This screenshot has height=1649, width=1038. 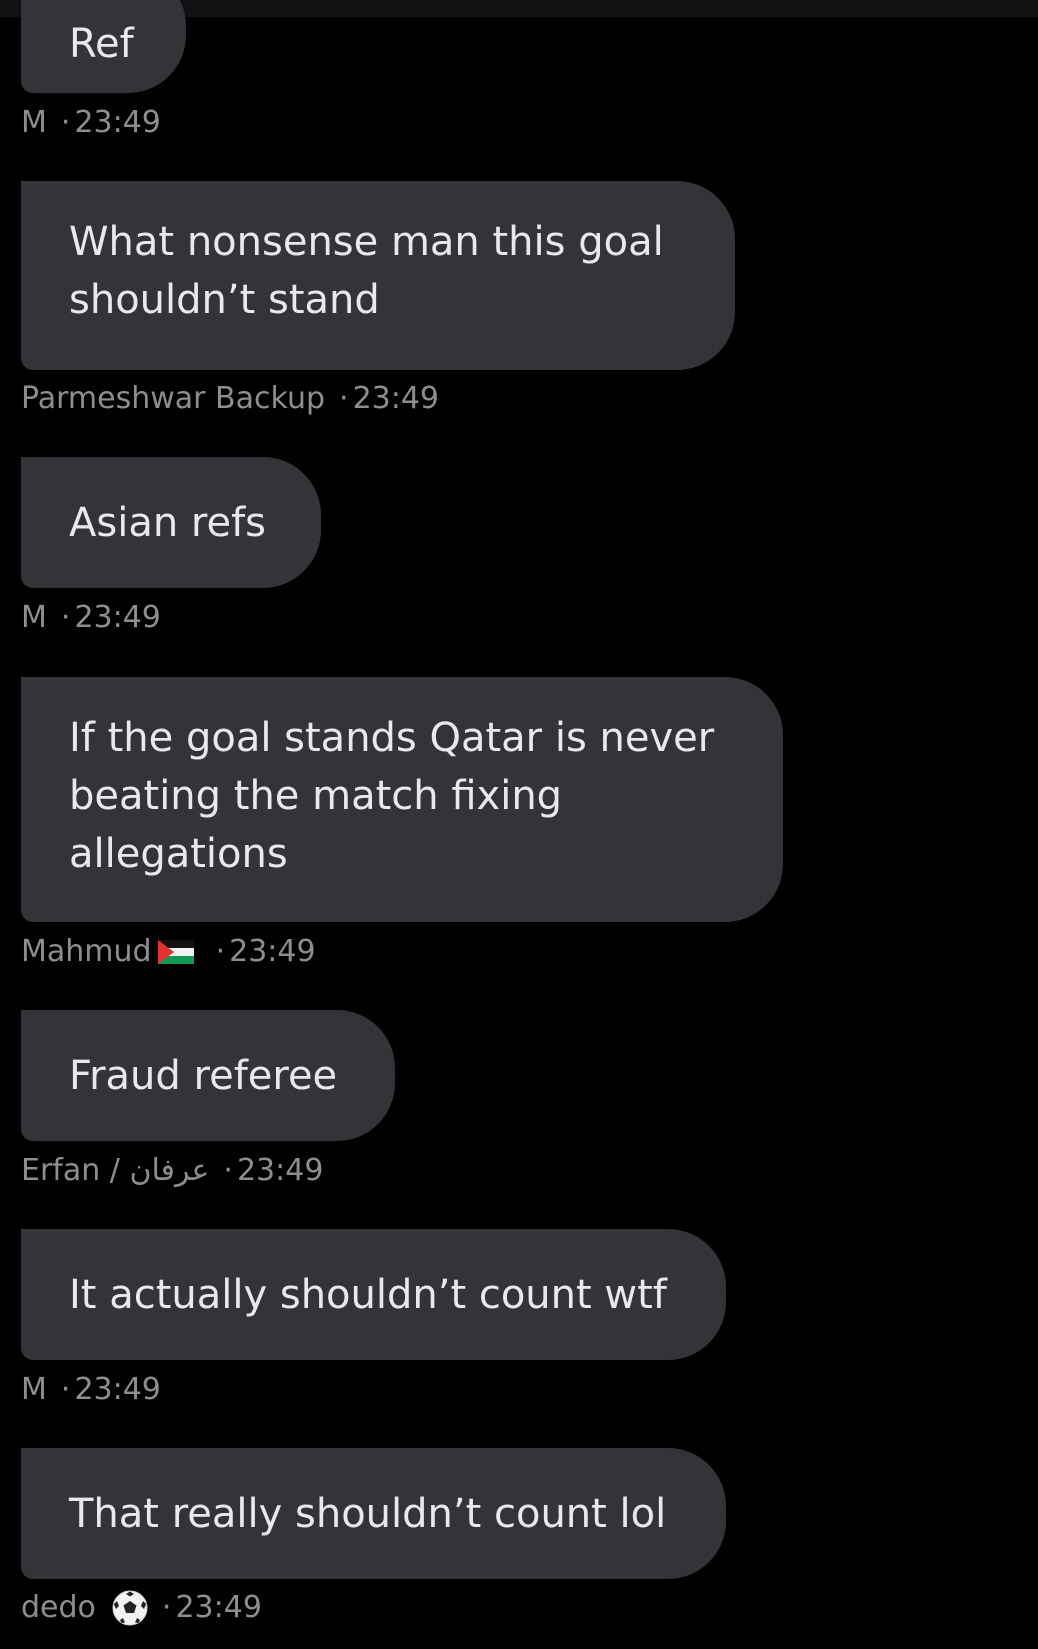 I want to click on soccer-ball-icon, so click(x=130, y=1608).